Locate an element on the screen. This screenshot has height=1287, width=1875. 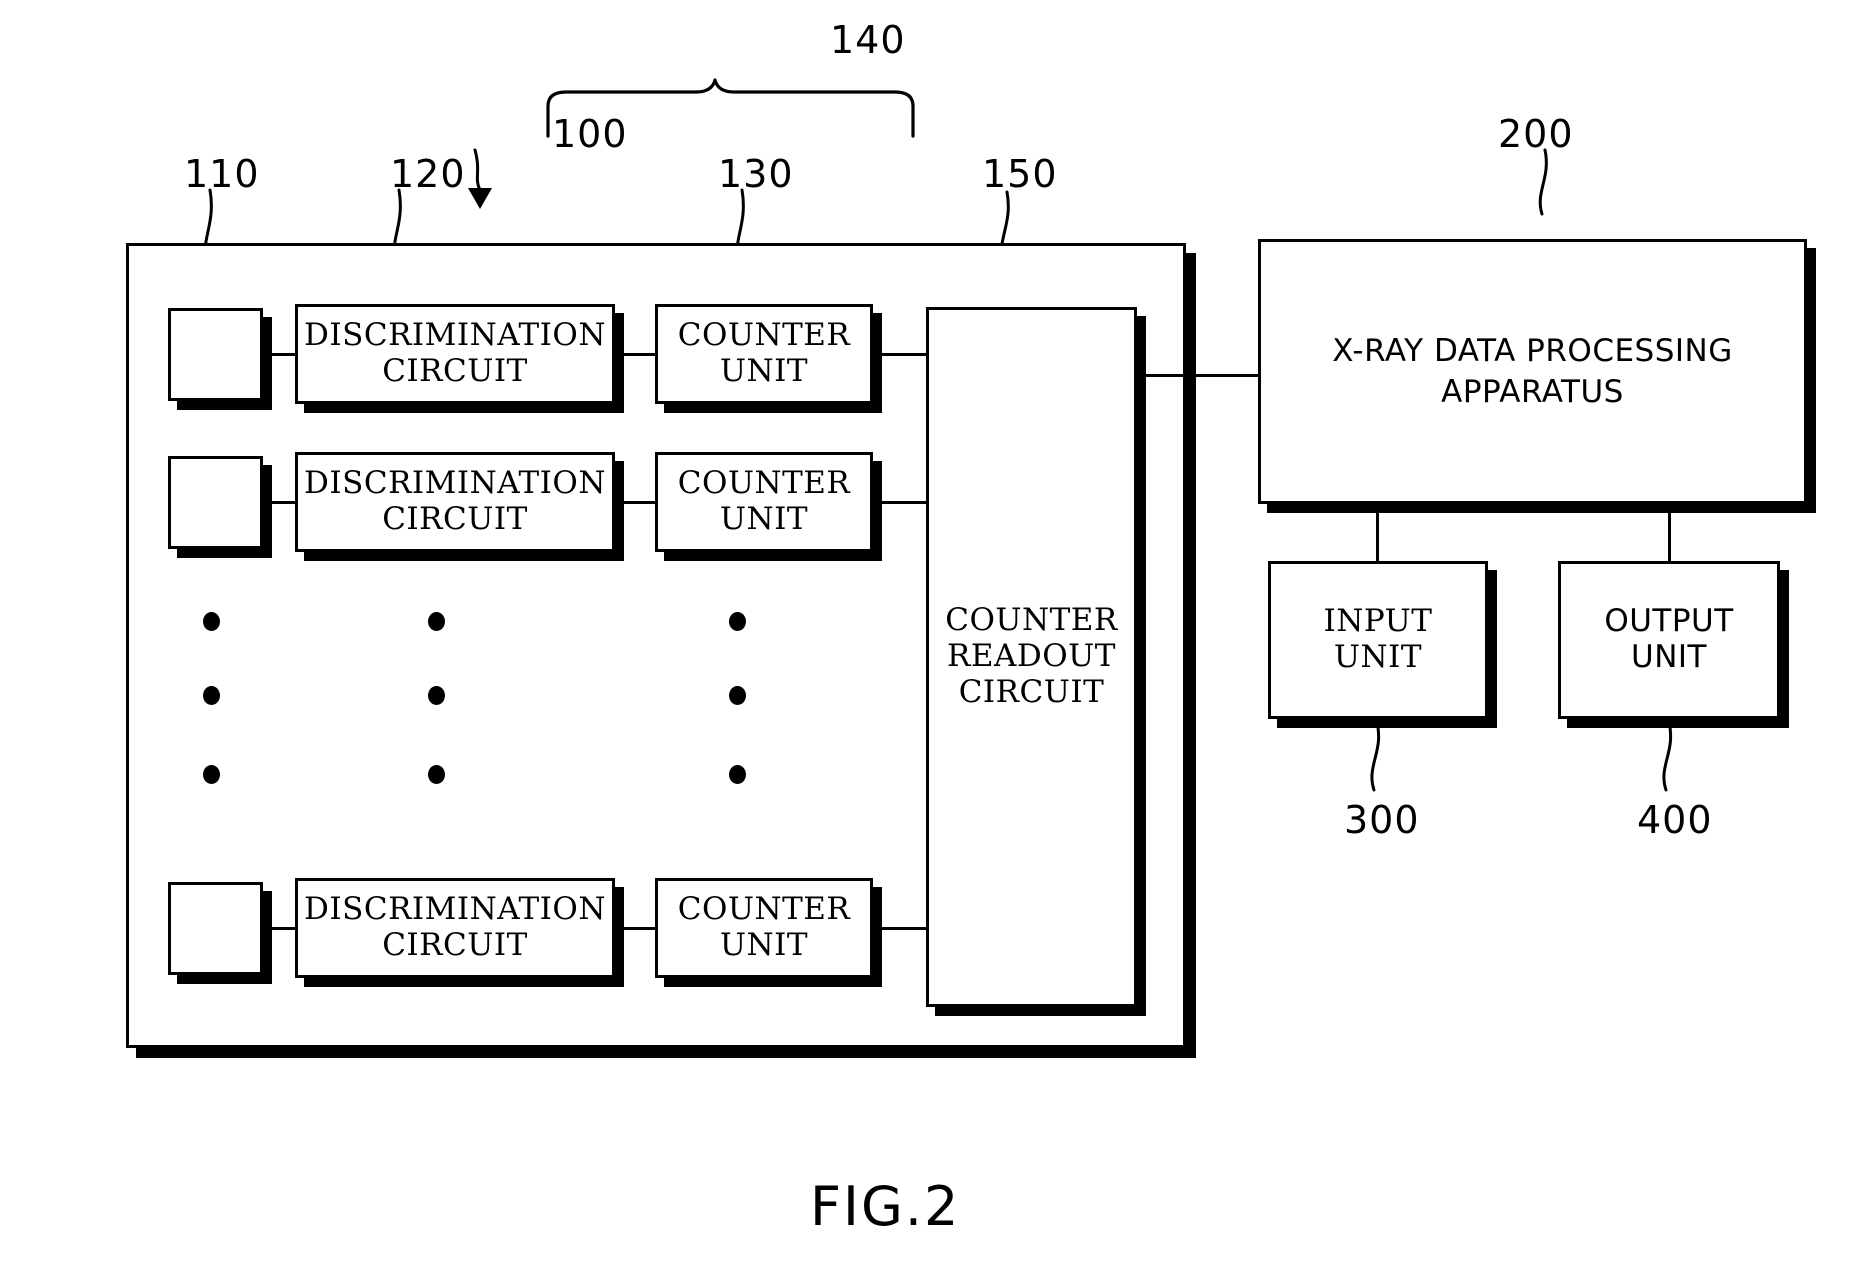
wire-detector-to-discrimination-row-last is located at coordinates (280, 928).